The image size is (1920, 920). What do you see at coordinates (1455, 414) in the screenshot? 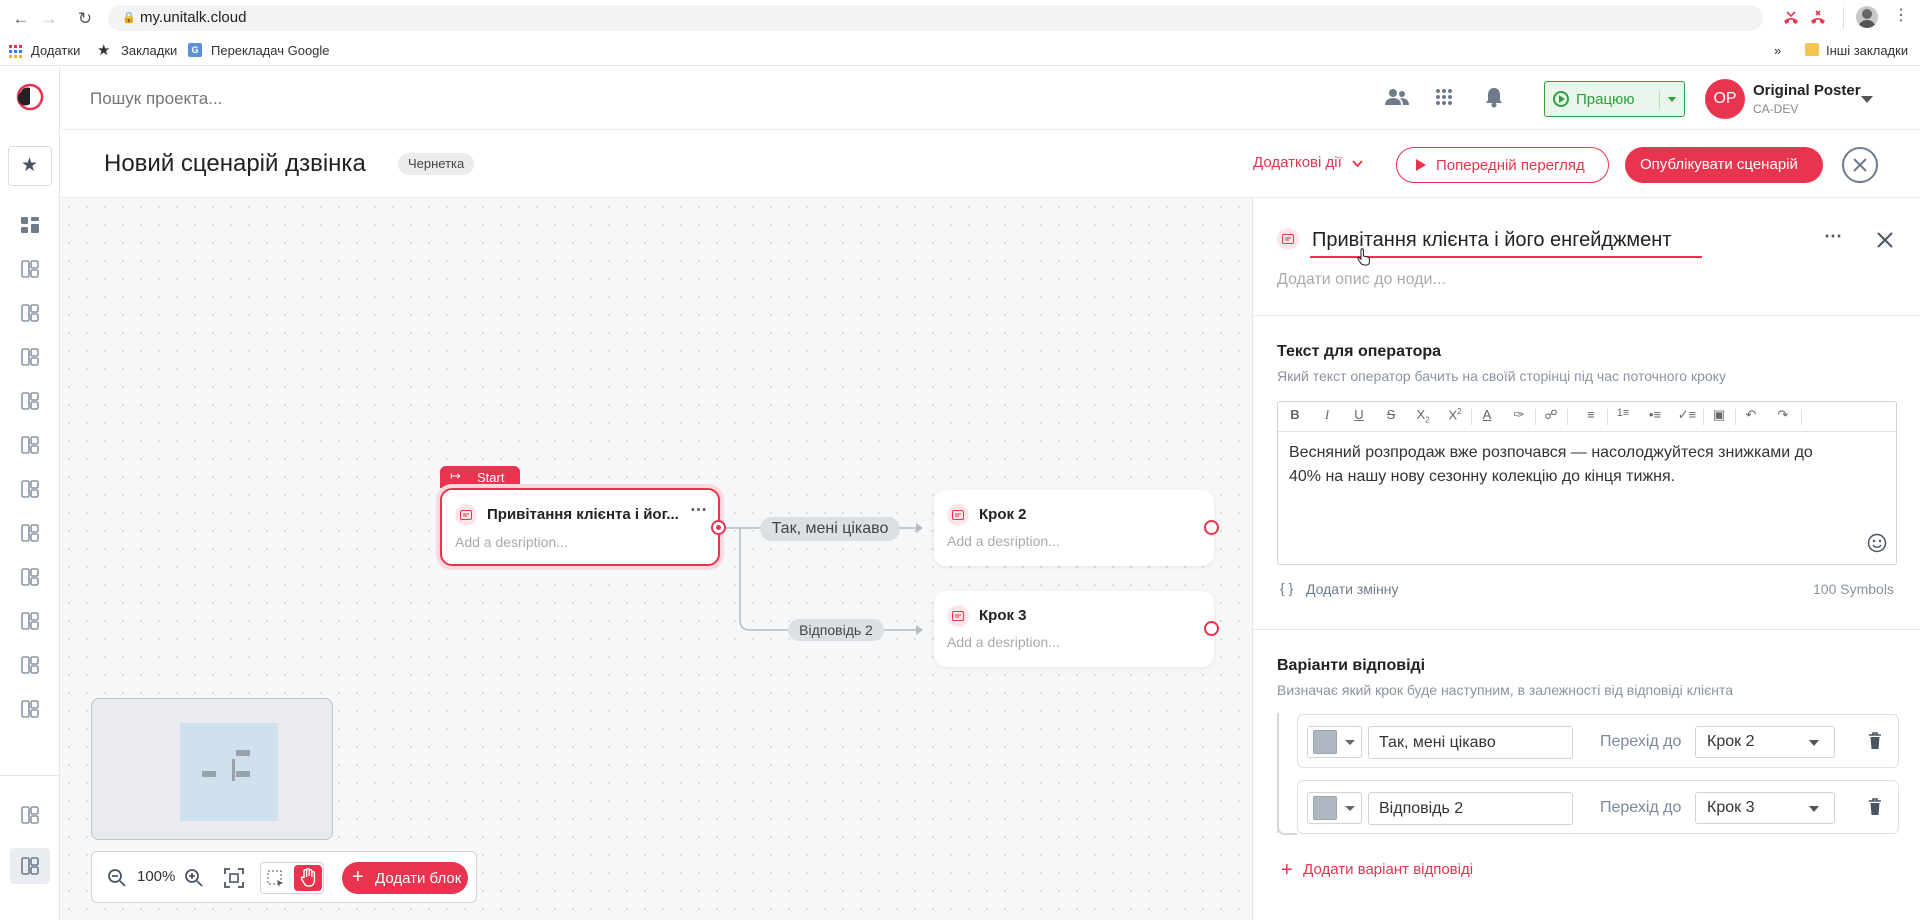
I see `superscript-icon: X2` at bounding box center [1455, 414].